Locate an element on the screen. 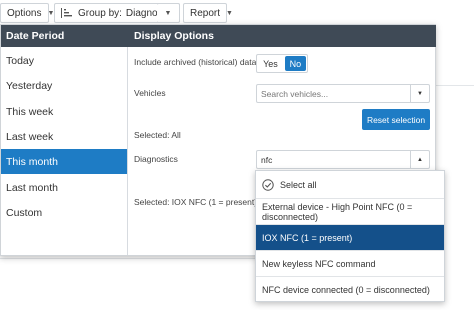 Image resolution: width=474 pixels, height=310 pixels. diagnostics-search-input: nfc ▲ is located at coordinates (343, 159).